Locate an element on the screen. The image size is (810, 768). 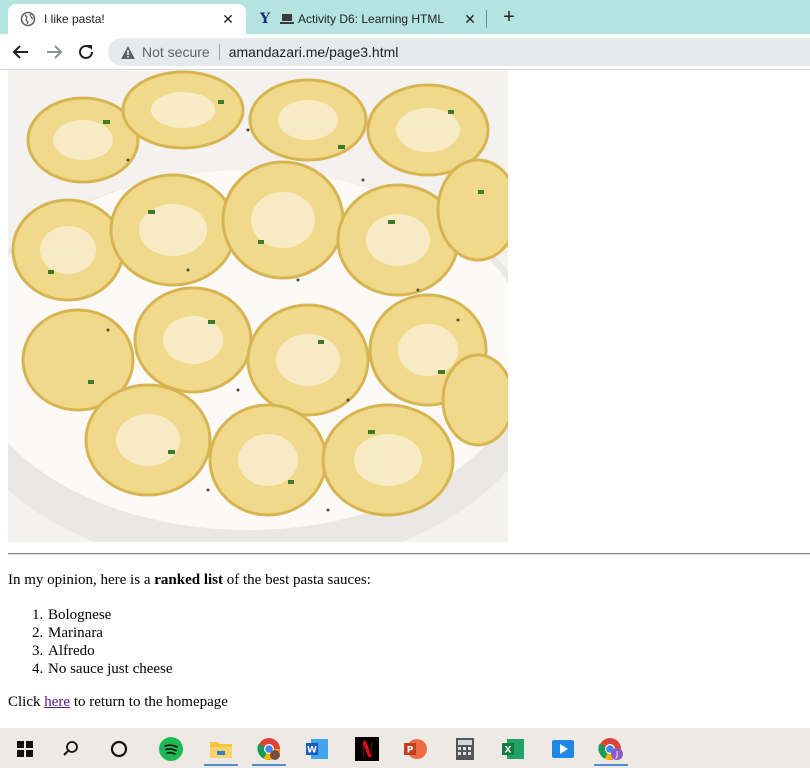
return-paragraph: Click here to return to the homepage is located at coordinates (118, 702).